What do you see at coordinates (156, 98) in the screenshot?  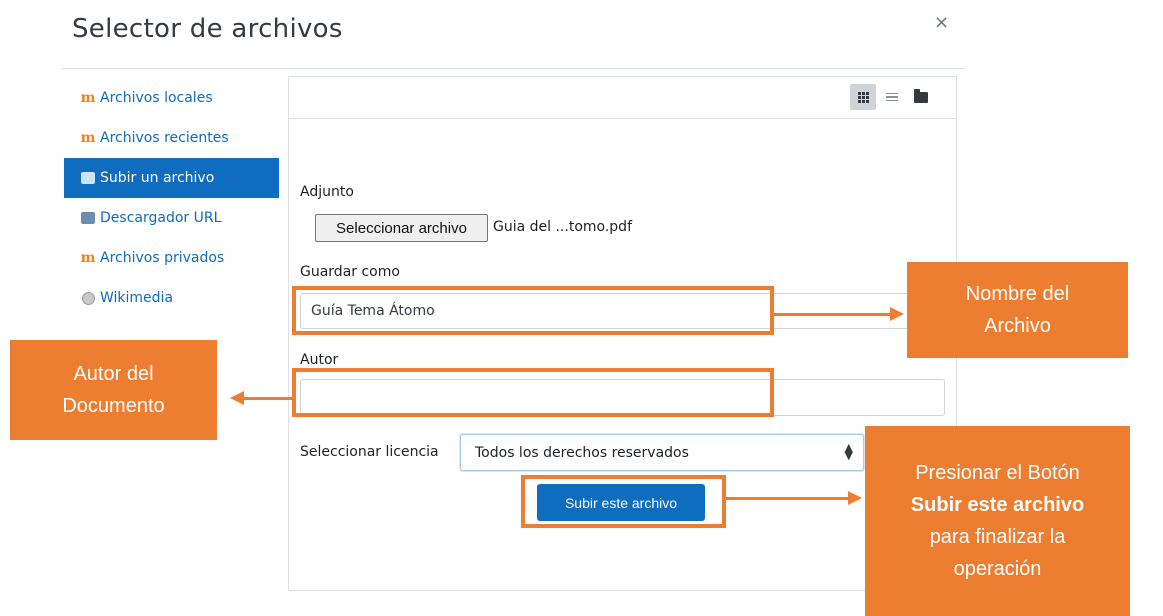 I see `sidebar-item-label: Archivos locales` at bounding box center [156, 98].